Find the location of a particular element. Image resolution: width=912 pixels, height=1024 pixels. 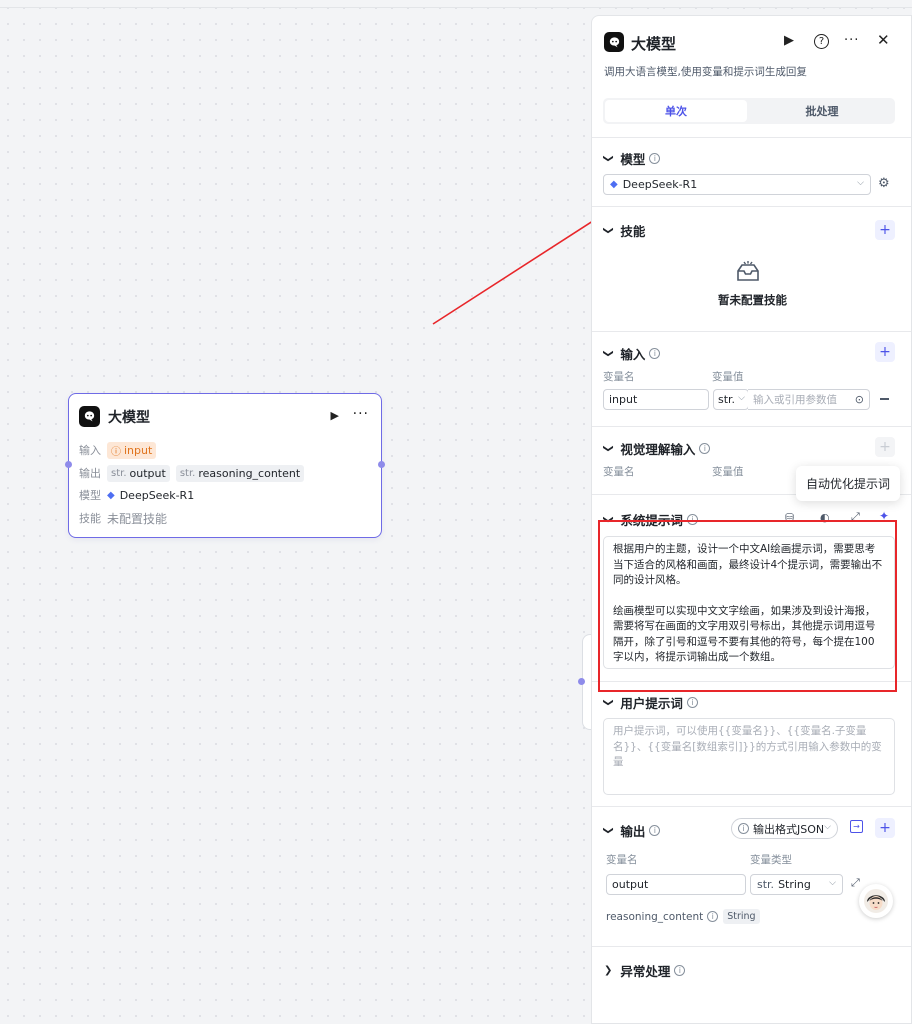

input-col-value-header: 变量值 is located at coordinates (728, 377).